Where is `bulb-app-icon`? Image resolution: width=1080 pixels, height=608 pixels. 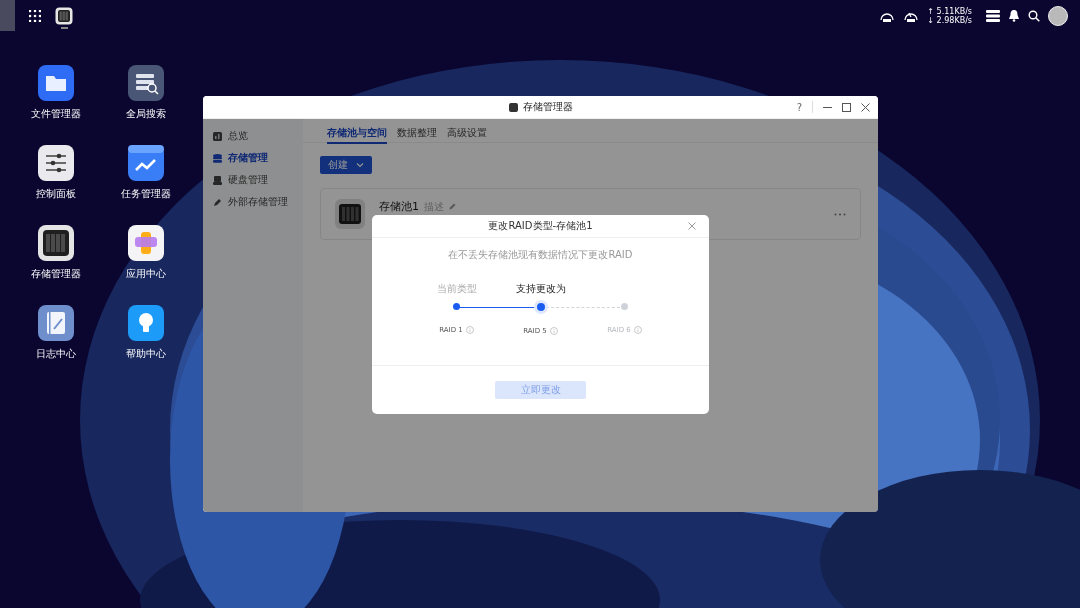 bulb-app-icon is located at coordinates (146, 323).